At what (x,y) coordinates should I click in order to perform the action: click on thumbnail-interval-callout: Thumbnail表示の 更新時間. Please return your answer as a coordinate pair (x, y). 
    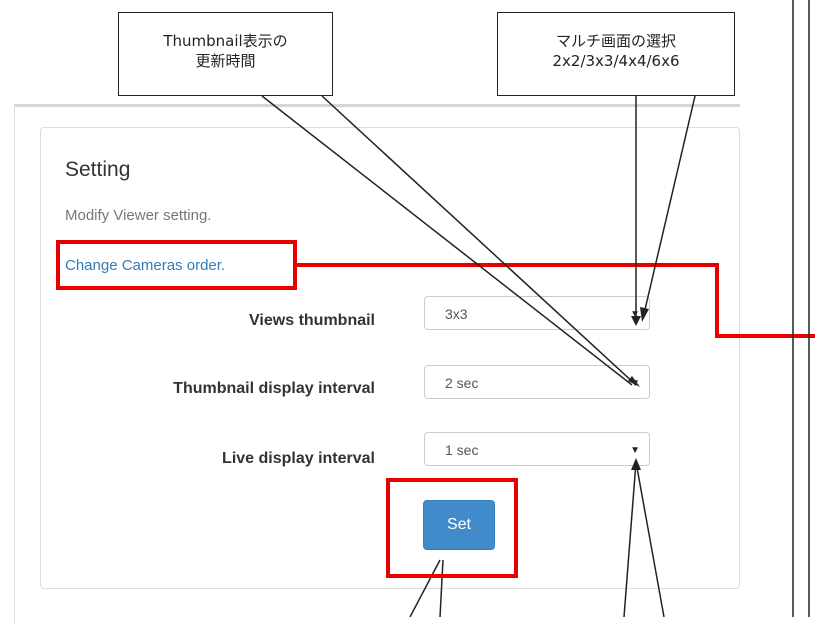
    Looking at the image, I should click on (225, 54).